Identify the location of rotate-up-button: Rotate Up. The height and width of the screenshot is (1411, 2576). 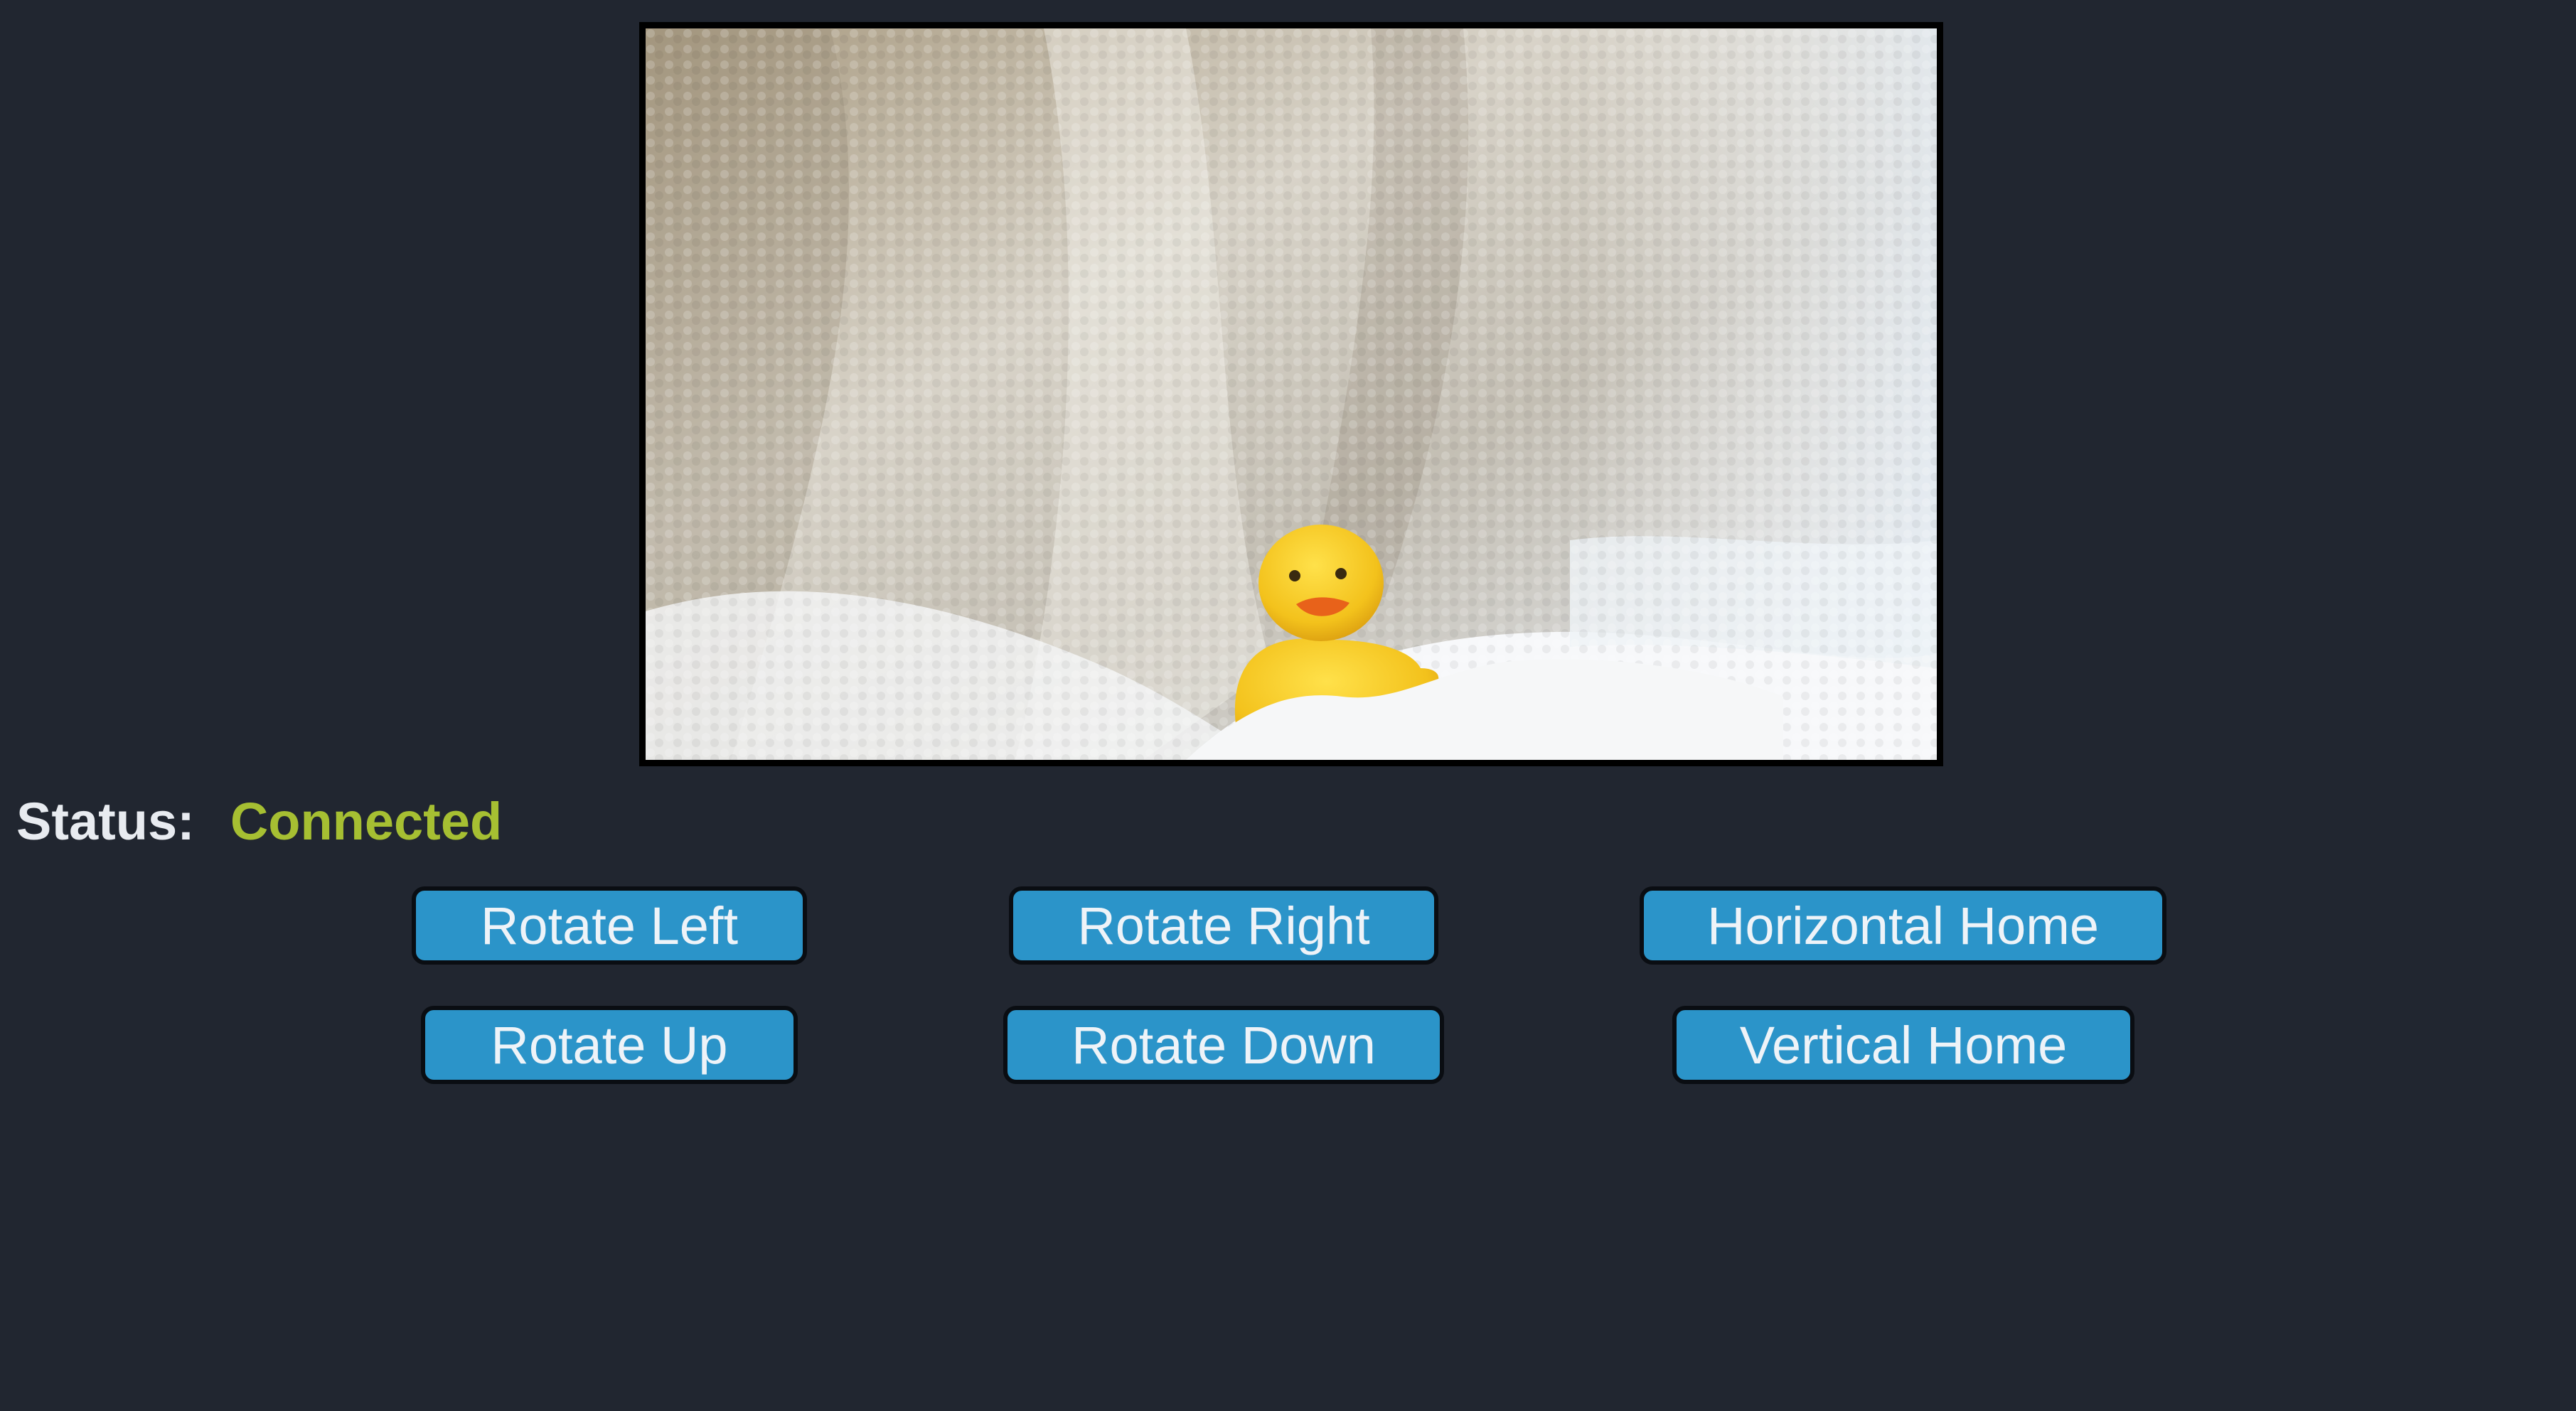
(609, 1045).